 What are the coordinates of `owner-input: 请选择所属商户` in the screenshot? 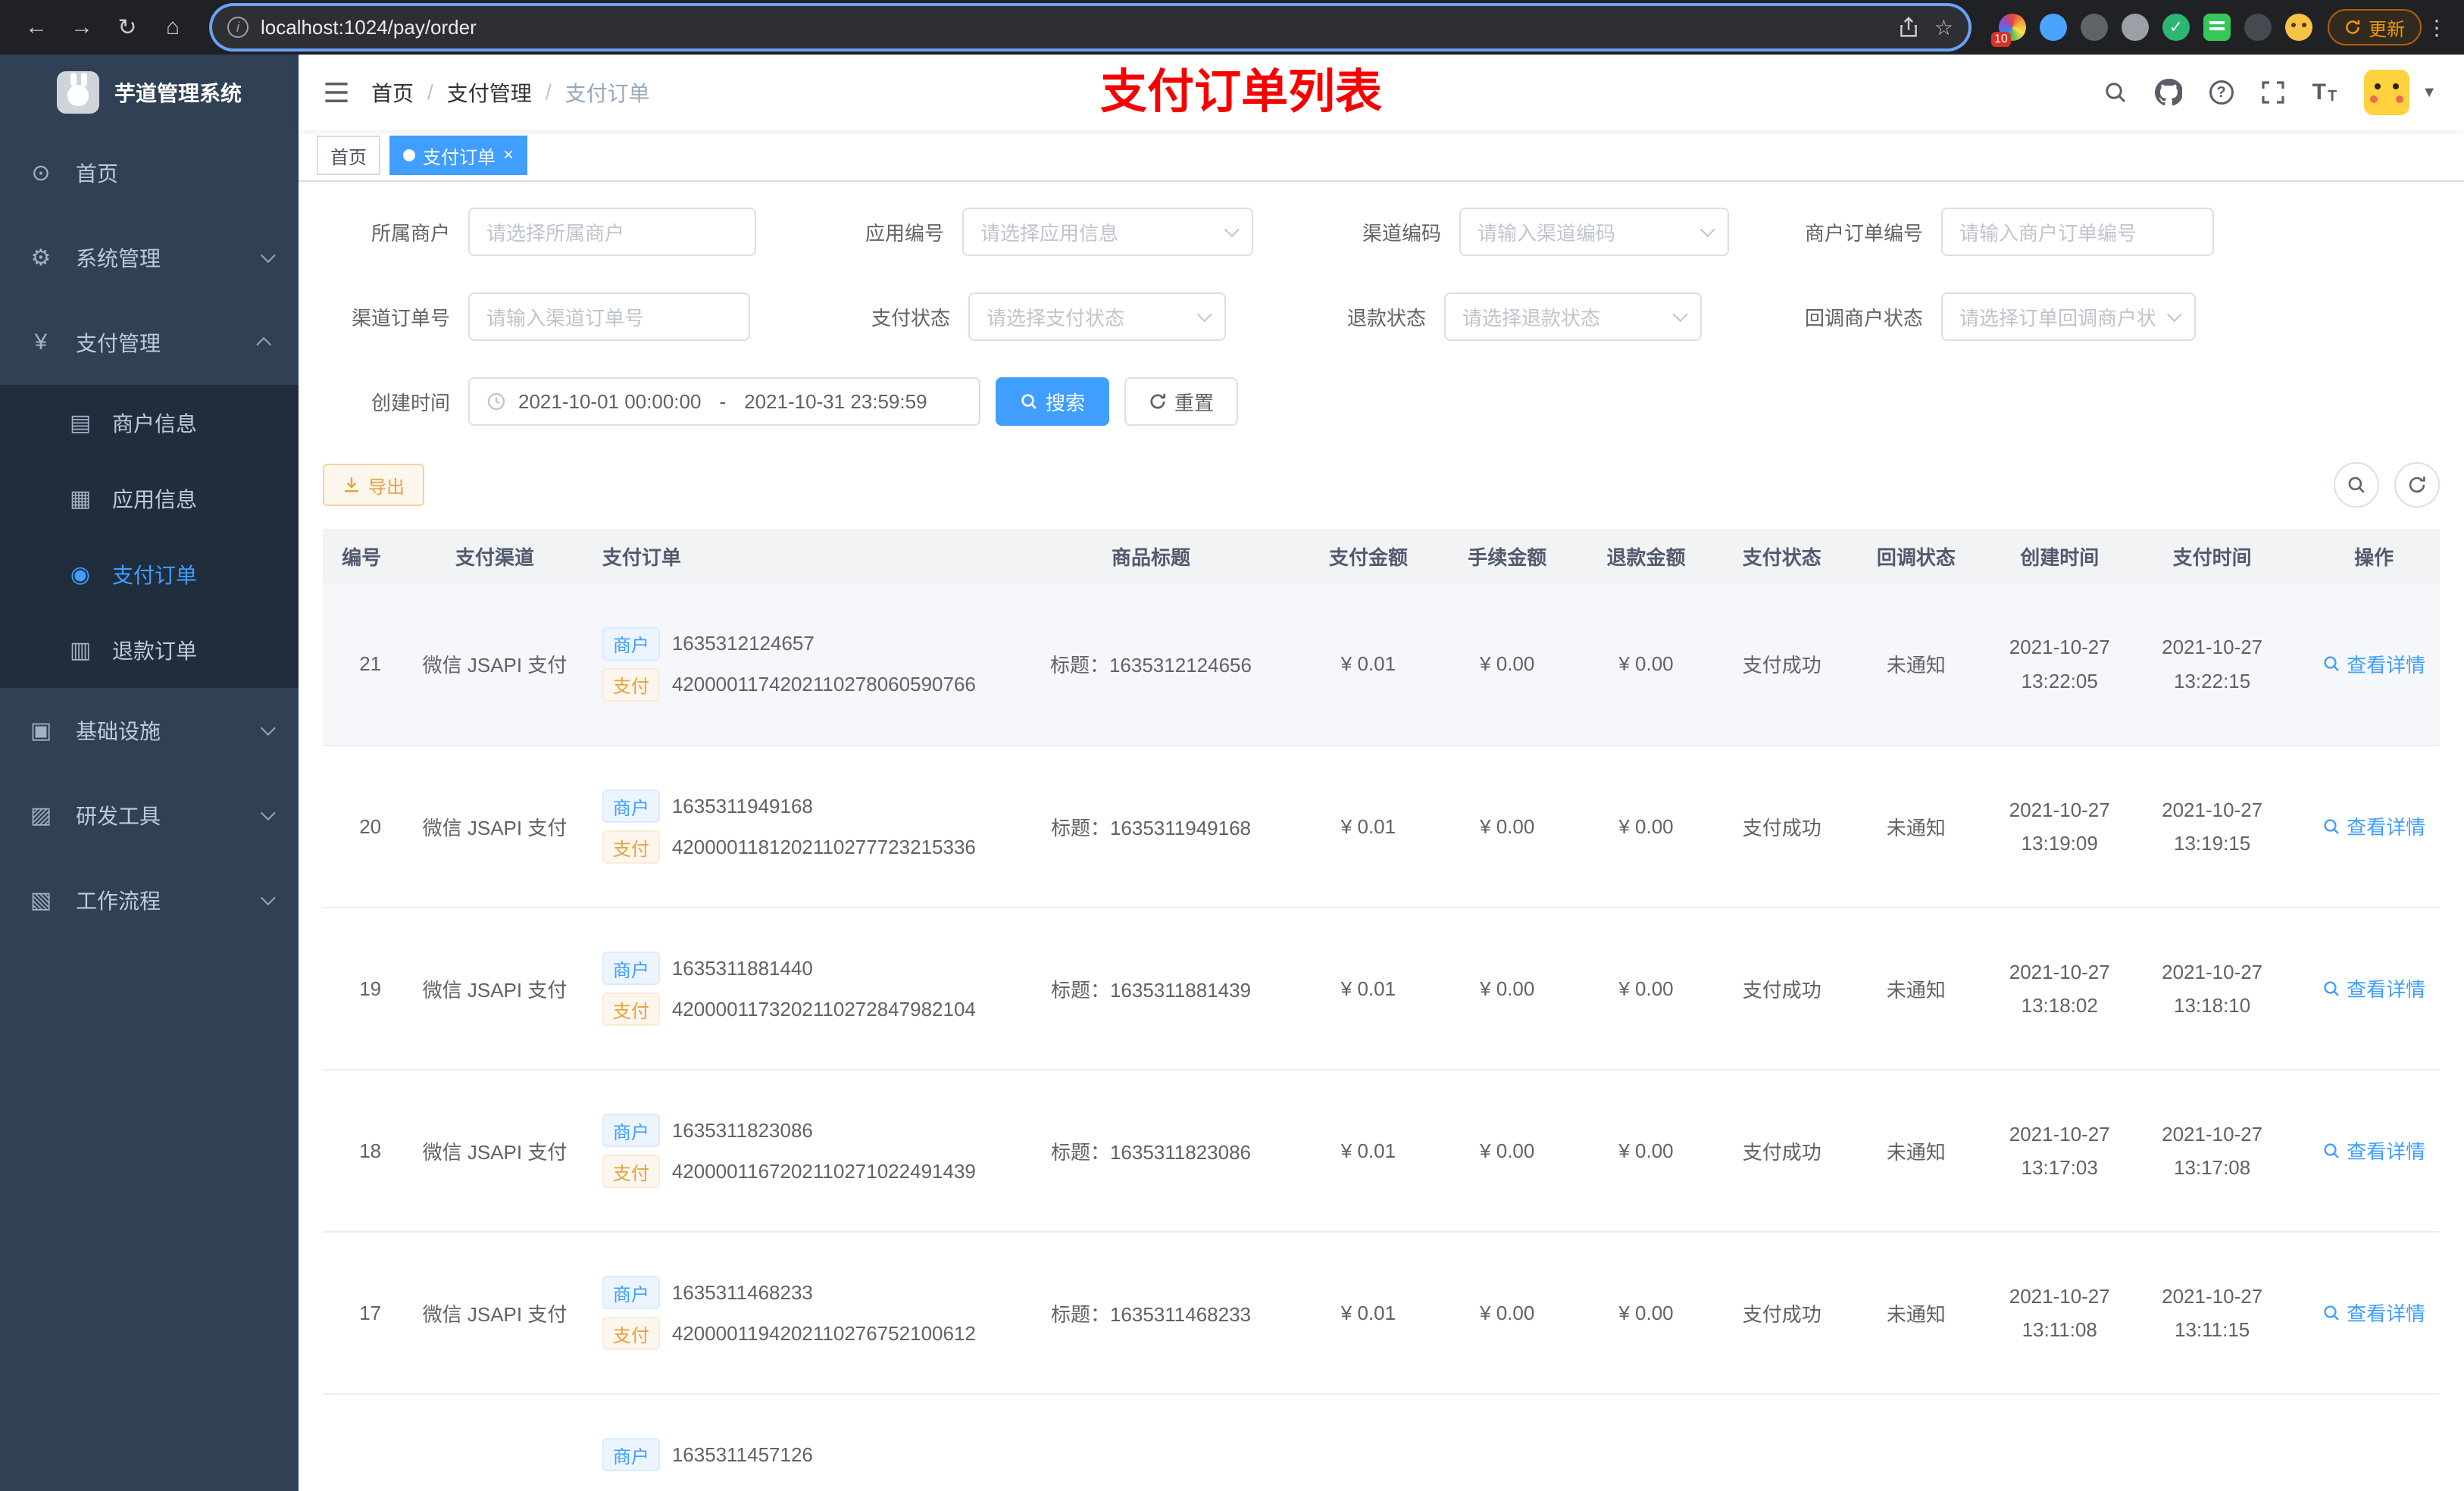 It's located at (612, 232).